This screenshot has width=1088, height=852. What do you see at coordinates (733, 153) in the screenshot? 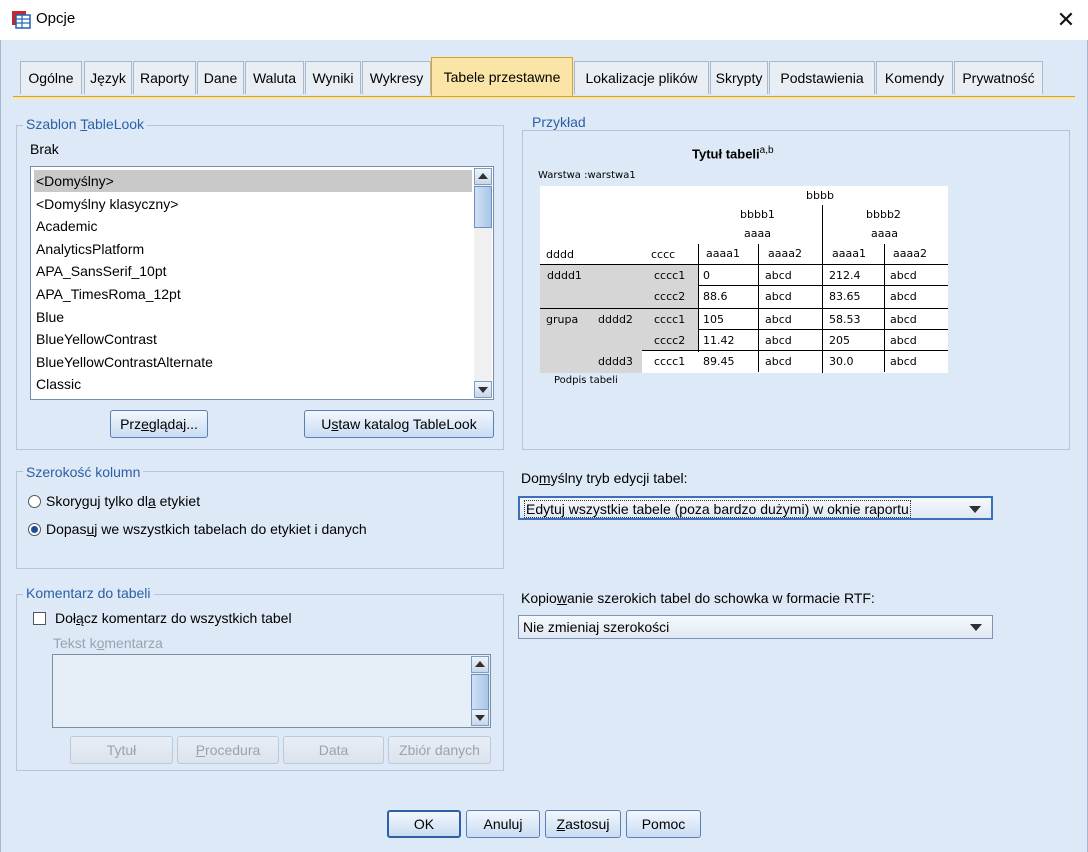
I see `preview-table-title: Tytuł tabelia,b` at bounding box center [733, 153].